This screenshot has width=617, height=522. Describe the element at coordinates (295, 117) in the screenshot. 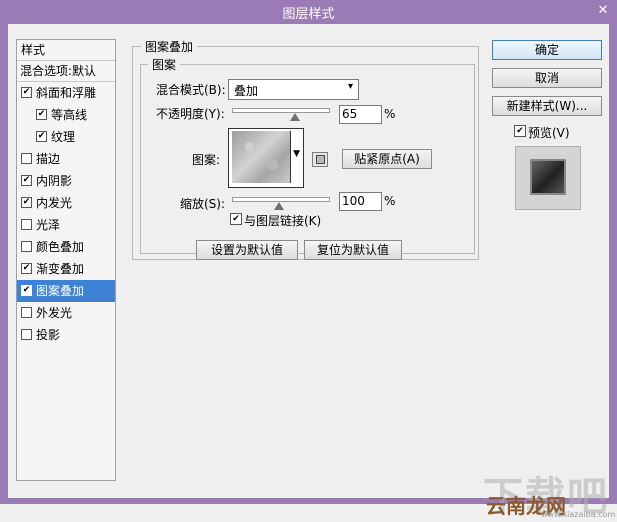

I see `opacity-slider-thumb` at that location.